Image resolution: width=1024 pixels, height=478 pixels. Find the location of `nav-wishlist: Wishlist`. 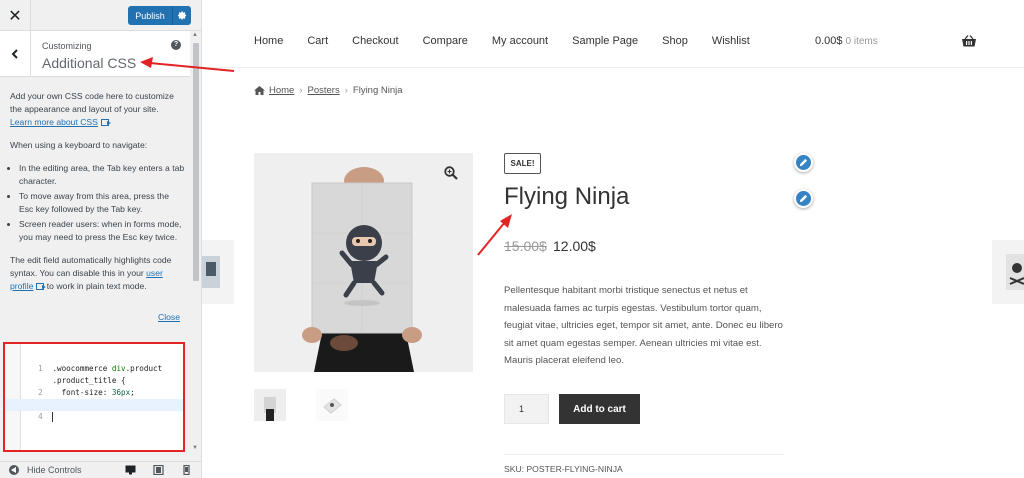

nav-wishlist: Wishlist is located at coordinates (731, 42).